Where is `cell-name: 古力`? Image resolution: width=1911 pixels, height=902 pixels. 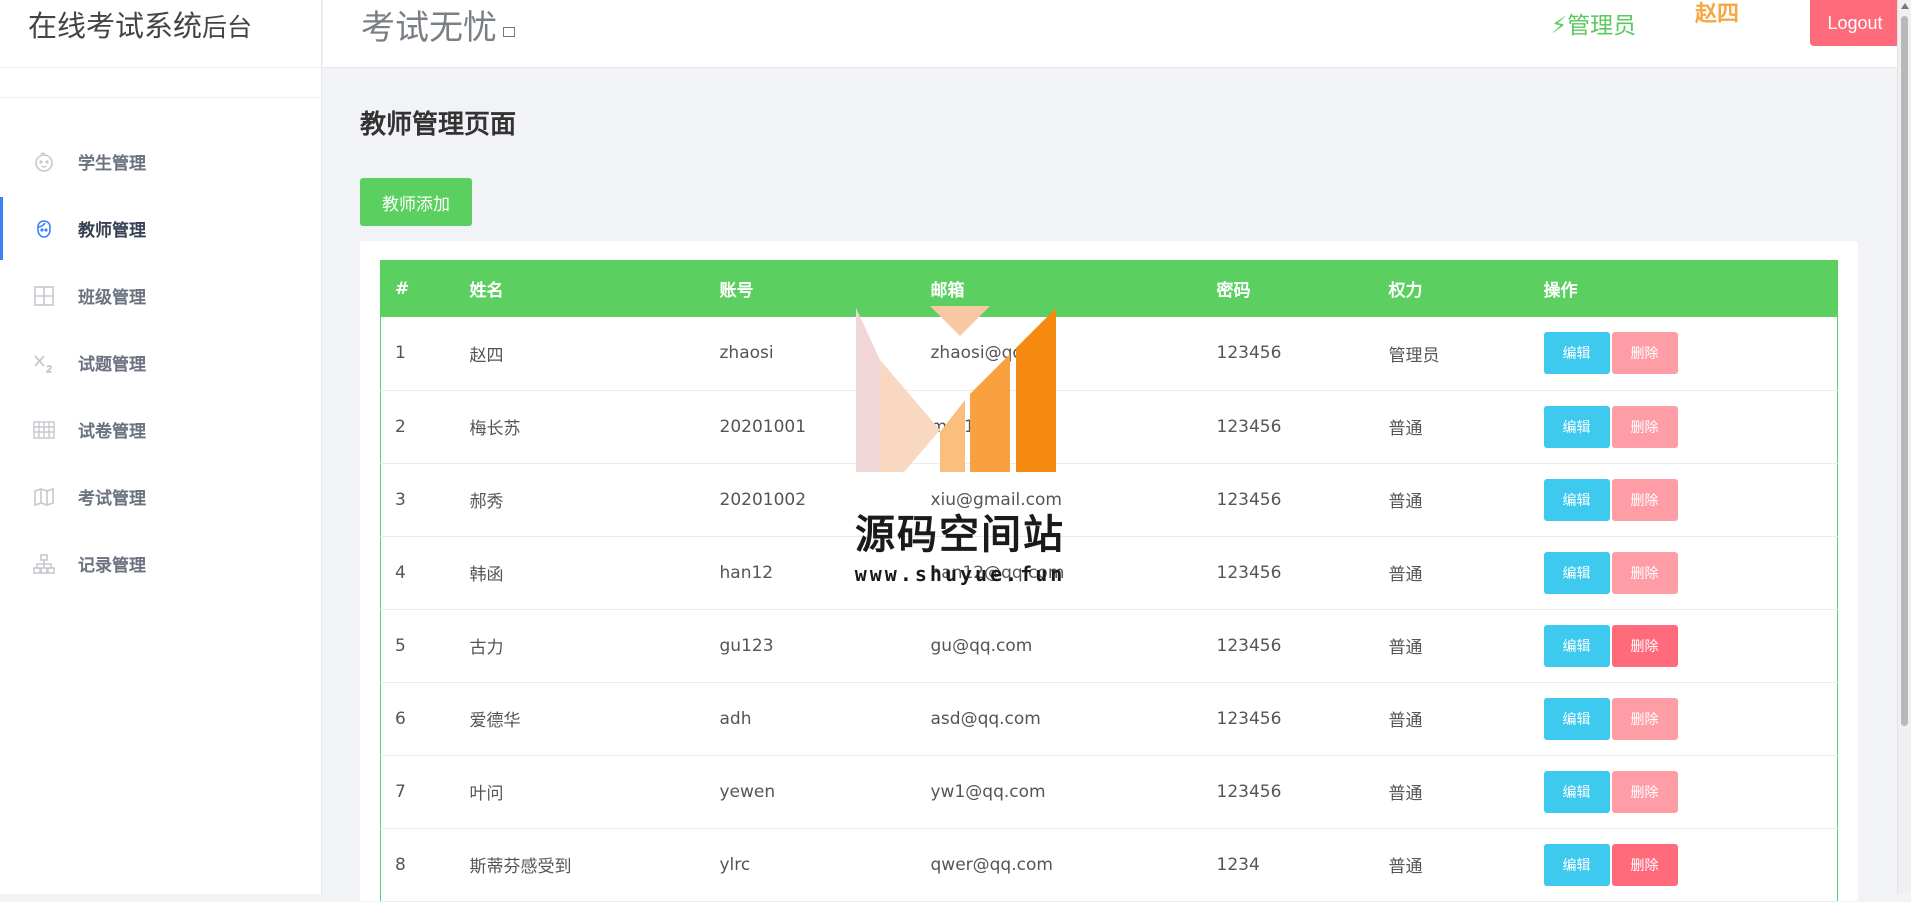 cell-name: 古力 is located at coordinates (486, 648).